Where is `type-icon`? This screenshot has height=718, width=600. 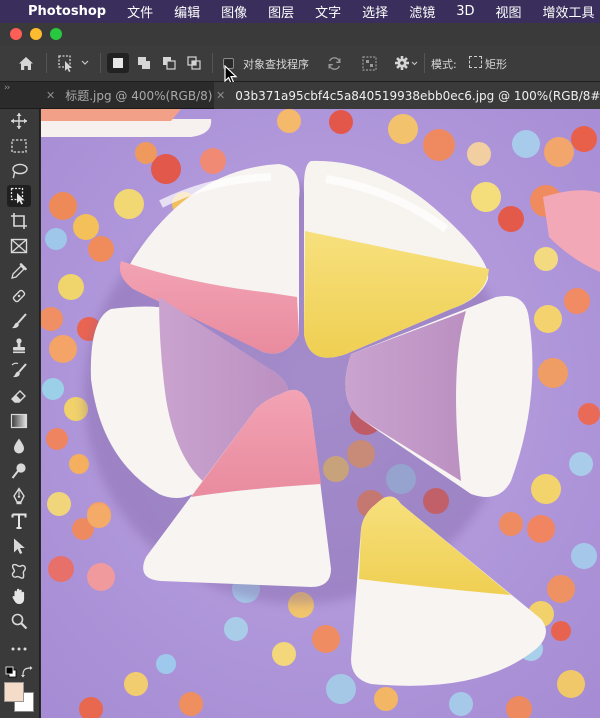 type-icon is located at coordinates (19, 521).